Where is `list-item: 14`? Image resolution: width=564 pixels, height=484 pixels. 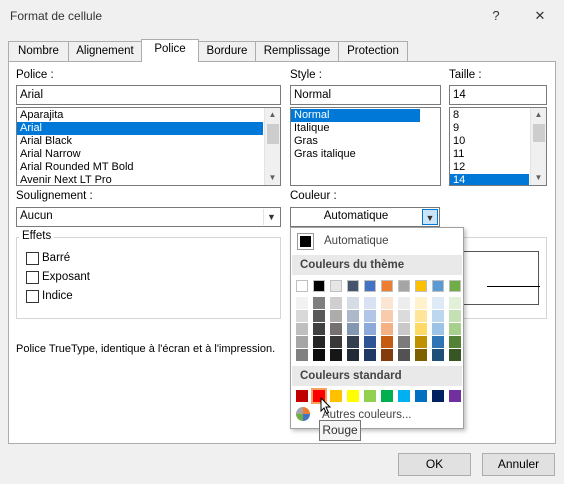
list-item: 14 is located at coordinates (489, 179).